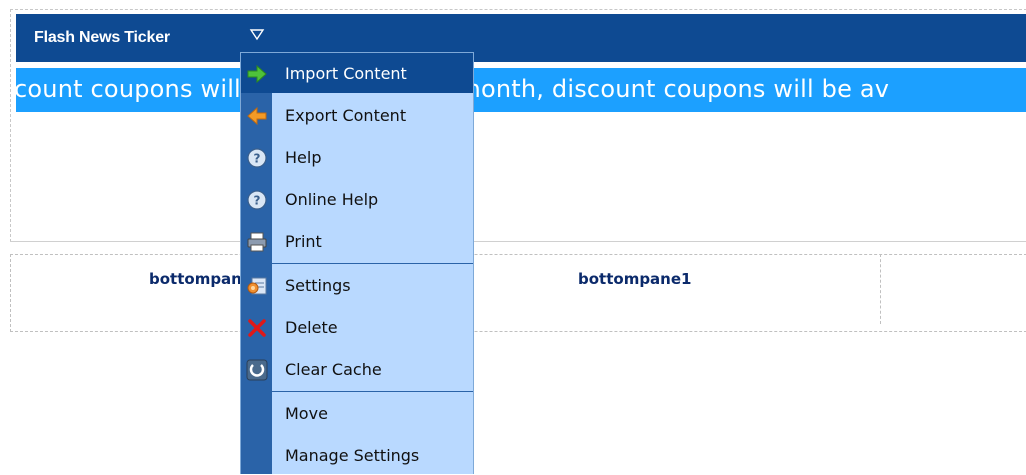 The image size is (1026, 475). Describe the element at coordinates (635, 279) in the screenshot. I see `bottom-pane-label: bottompane1` at that location.